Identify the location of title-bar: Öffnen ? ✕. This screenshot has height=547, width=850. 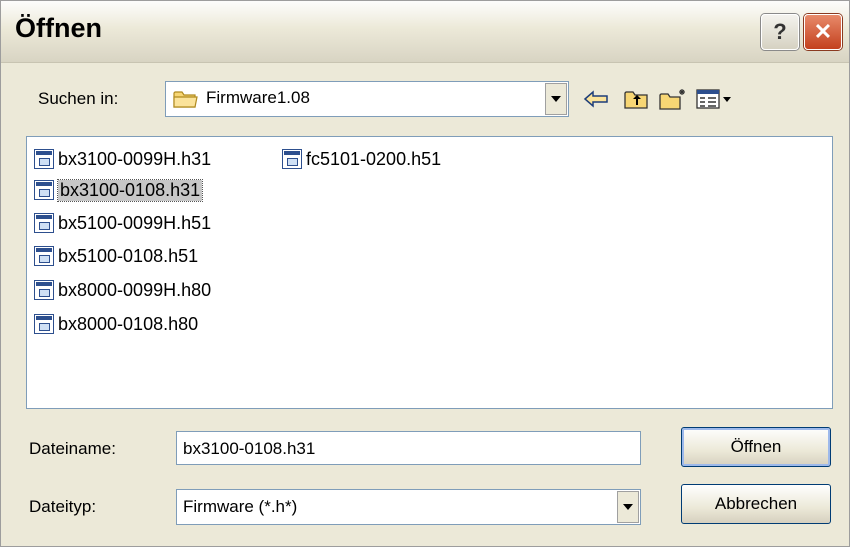
(425, 32).